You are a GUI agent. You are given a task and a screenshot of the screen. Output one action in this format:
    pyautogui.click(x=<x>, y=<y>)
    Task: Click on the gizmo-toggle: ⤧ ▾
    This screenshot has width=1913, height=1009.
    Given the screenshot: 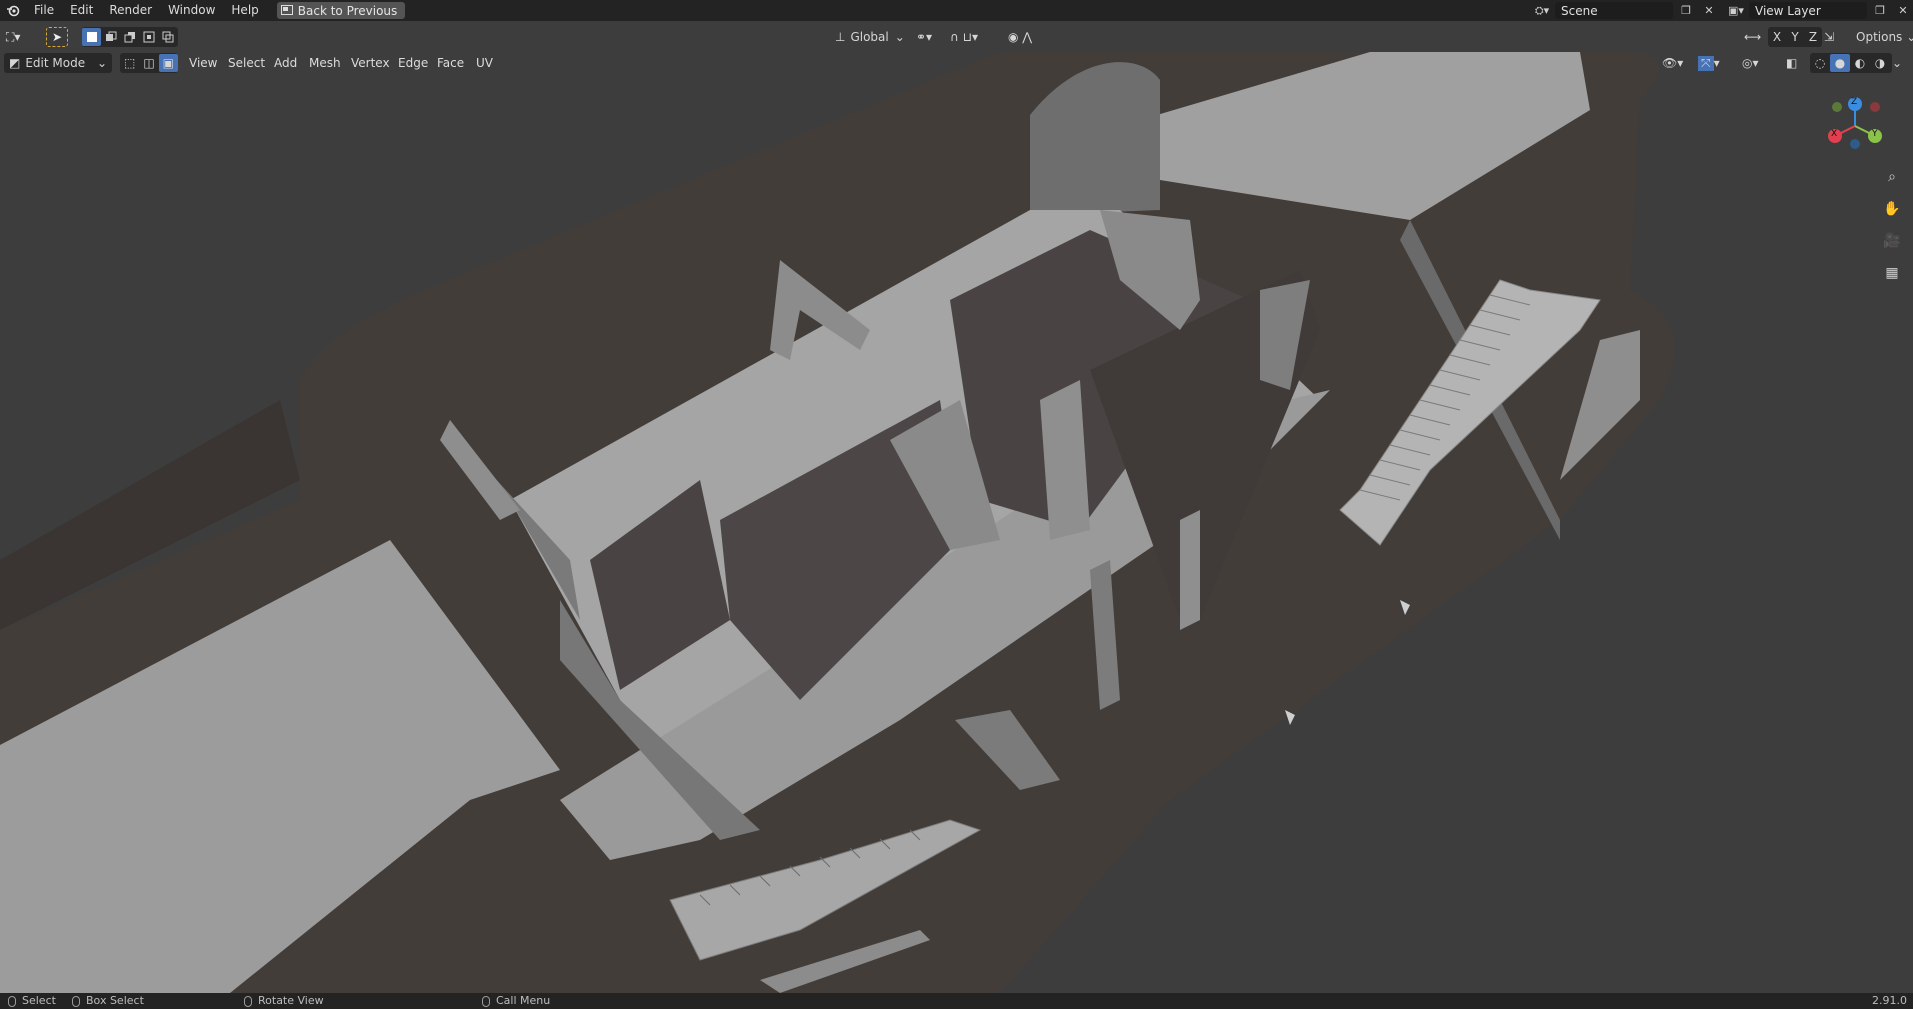 What is the action you would take?
    pyautogui.click(x=1716, y=63)
    